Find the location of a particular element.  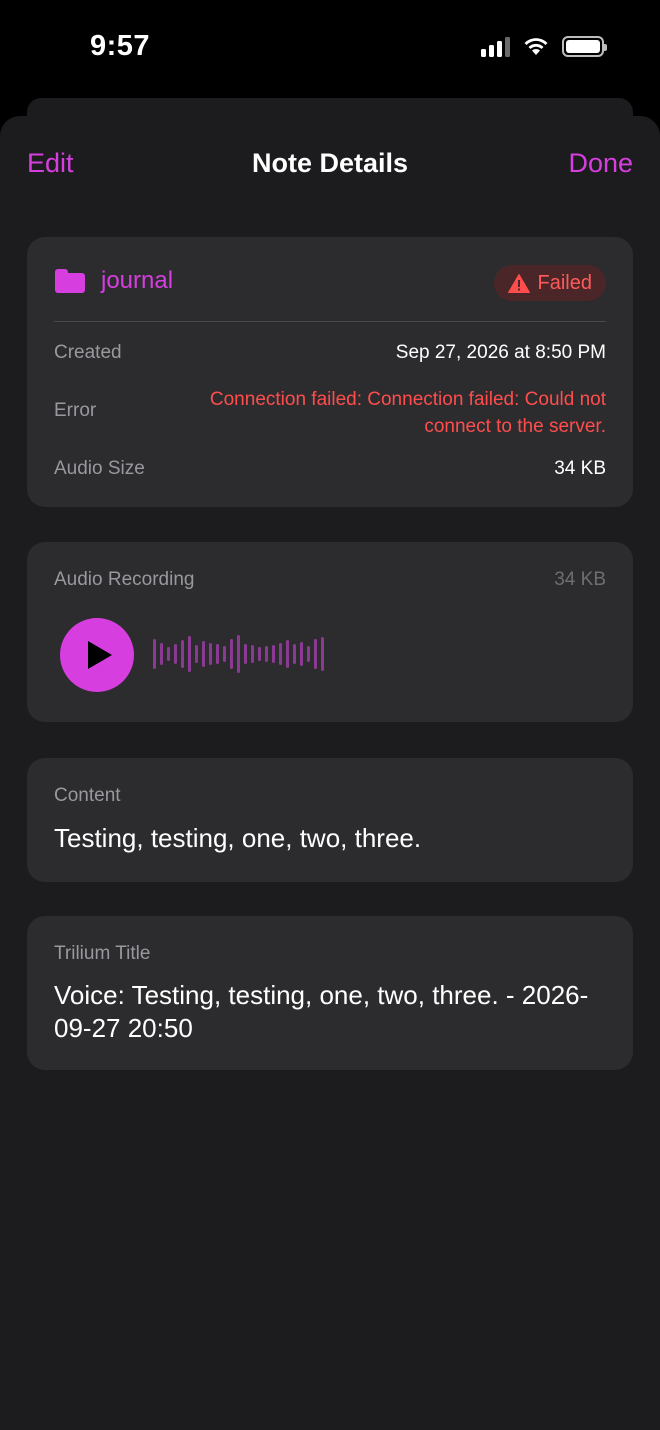

folder-row: journal is located at coordinates (114, 281).